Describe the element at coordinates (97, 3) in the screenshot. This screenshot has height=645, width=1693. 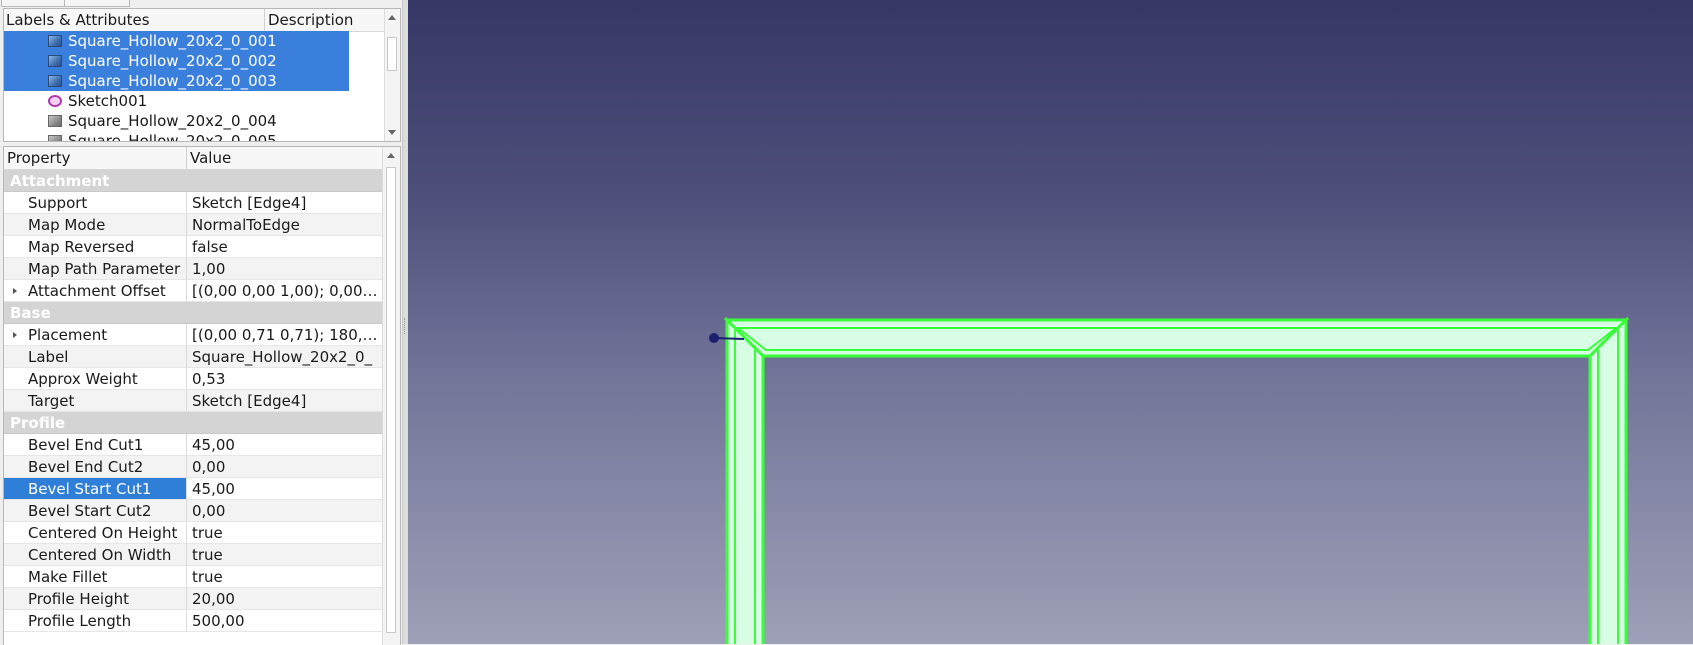
I see `tab-tasks` at that location.